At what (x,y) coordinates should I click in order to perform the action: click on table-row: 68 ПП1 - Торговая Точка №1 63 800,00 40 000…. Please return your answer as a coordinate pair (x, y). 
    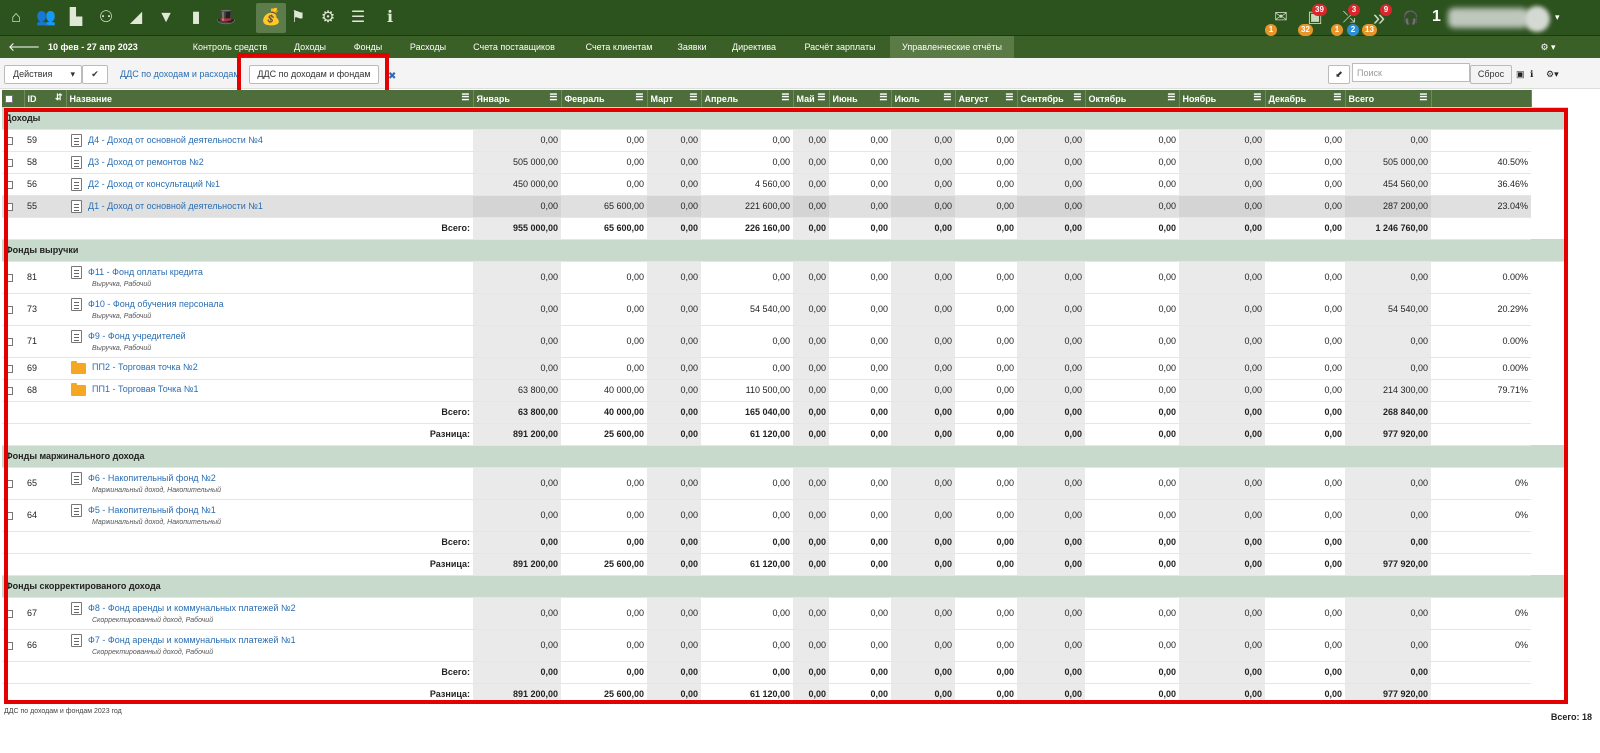
    Looking at the image, I should click on (785, 390).